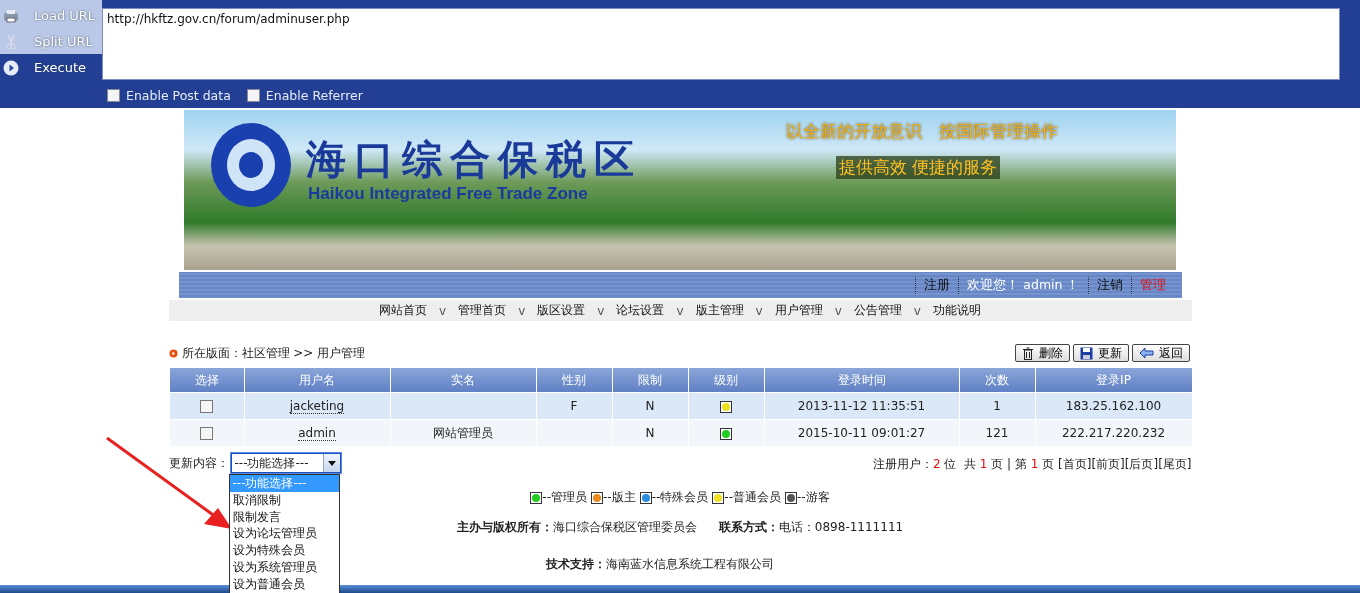 The width and height of the screenshot is (1360, 593). What do you see at coordinates (561, 310) in the screenshot?
I see `menu-item: 版区设置` at bounding box center [561, 310].